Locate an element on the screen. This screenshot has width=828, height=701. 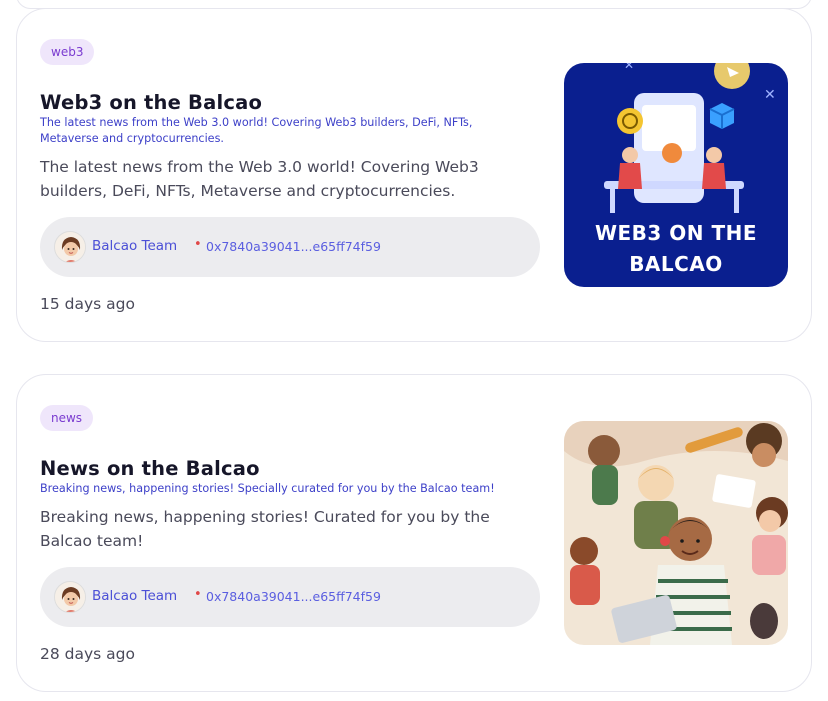
category-tag: web3 is located at coordinates (67, 52).